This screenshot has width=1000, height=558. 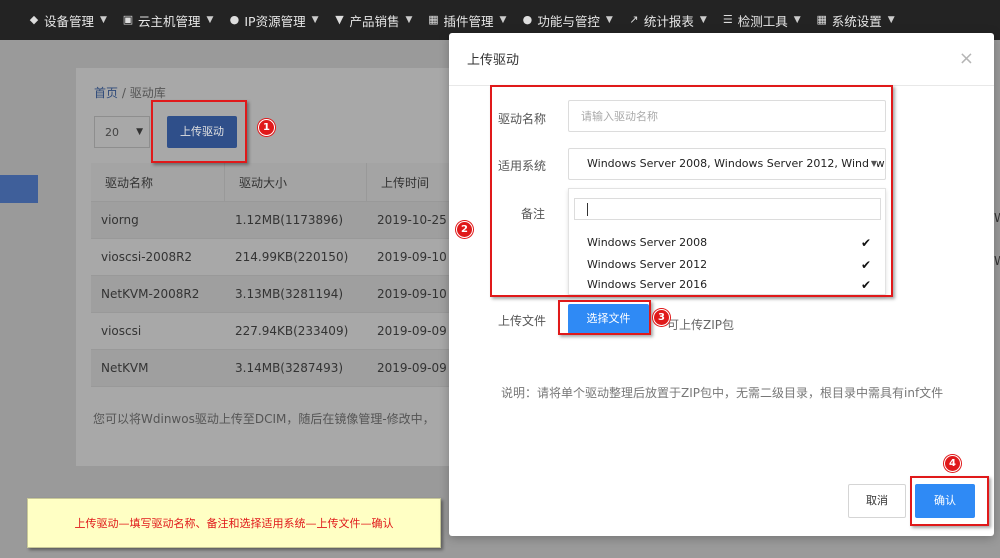 What do you see at coordinates (266, 127) in the screenshot?
I see `step-badge-1: 1` at bounding box center [266, 127].